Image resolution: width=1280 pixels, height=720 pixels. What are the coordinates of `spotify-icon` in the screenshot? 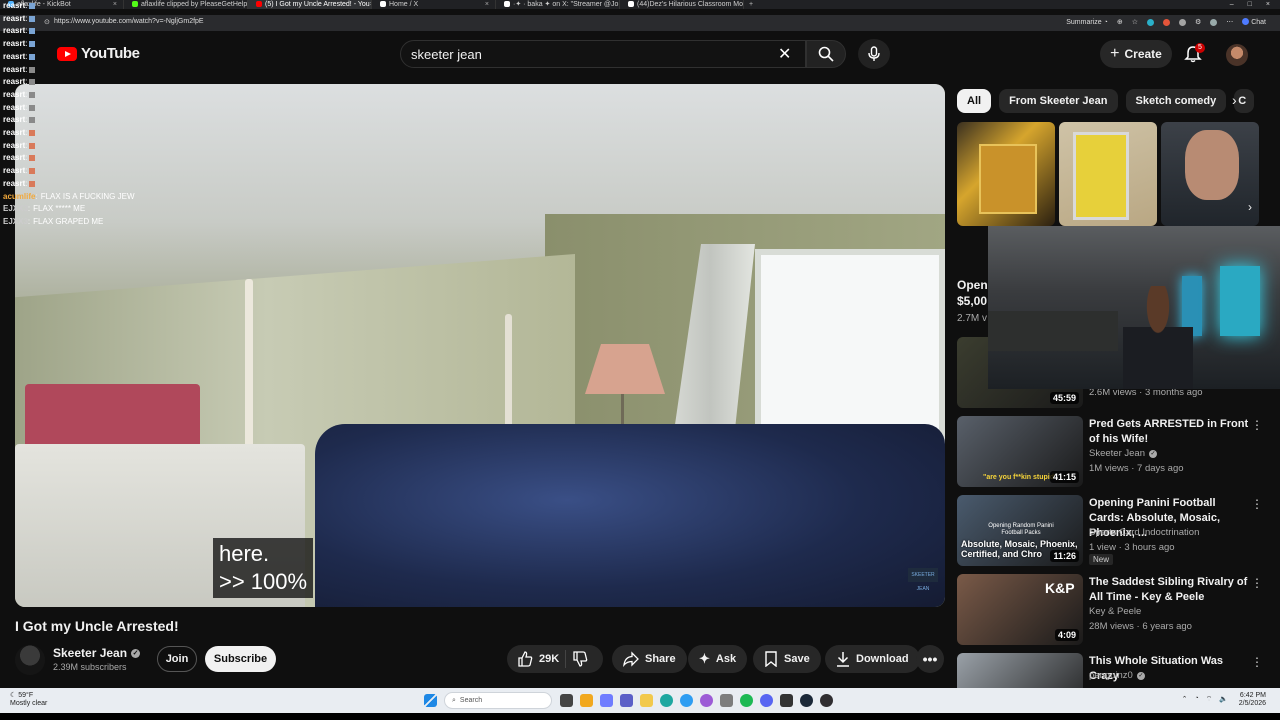 It's located at (746, 700).